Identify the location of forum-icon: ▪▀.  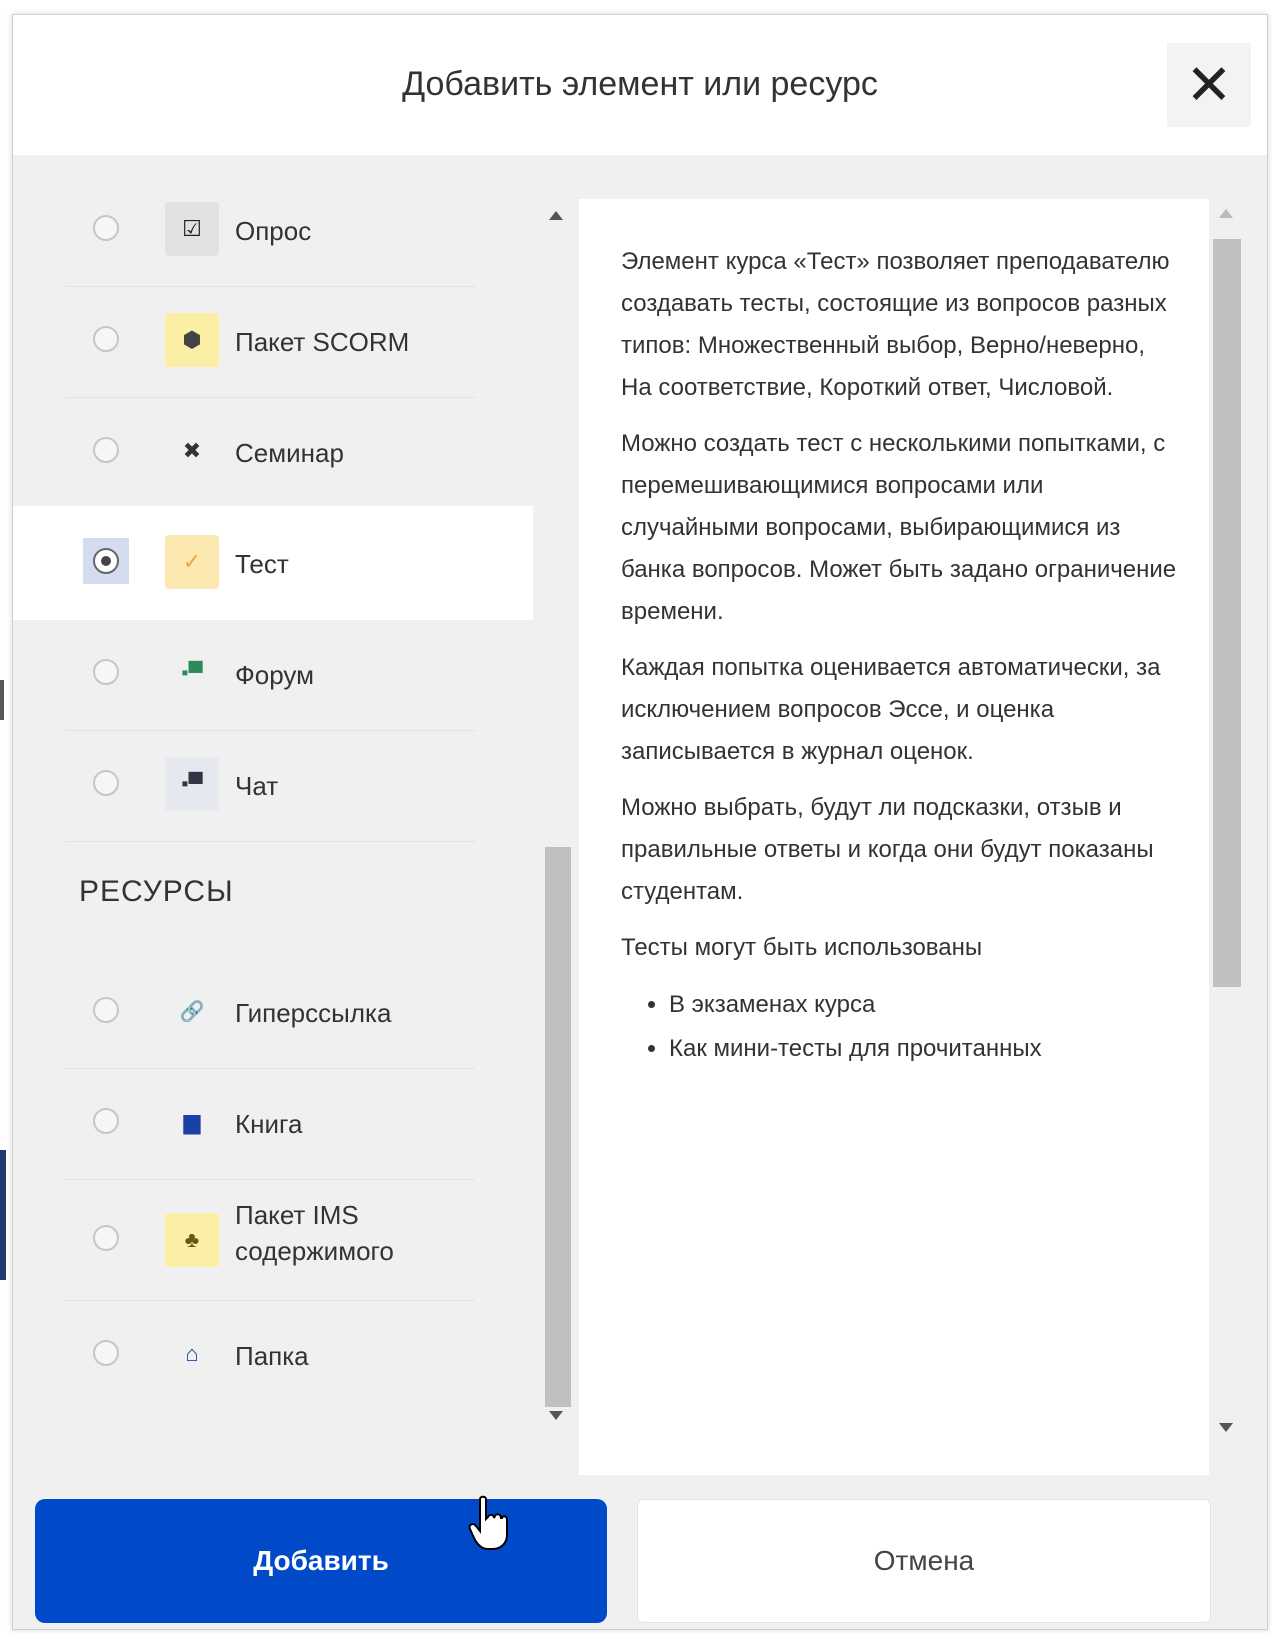
(192, 672).